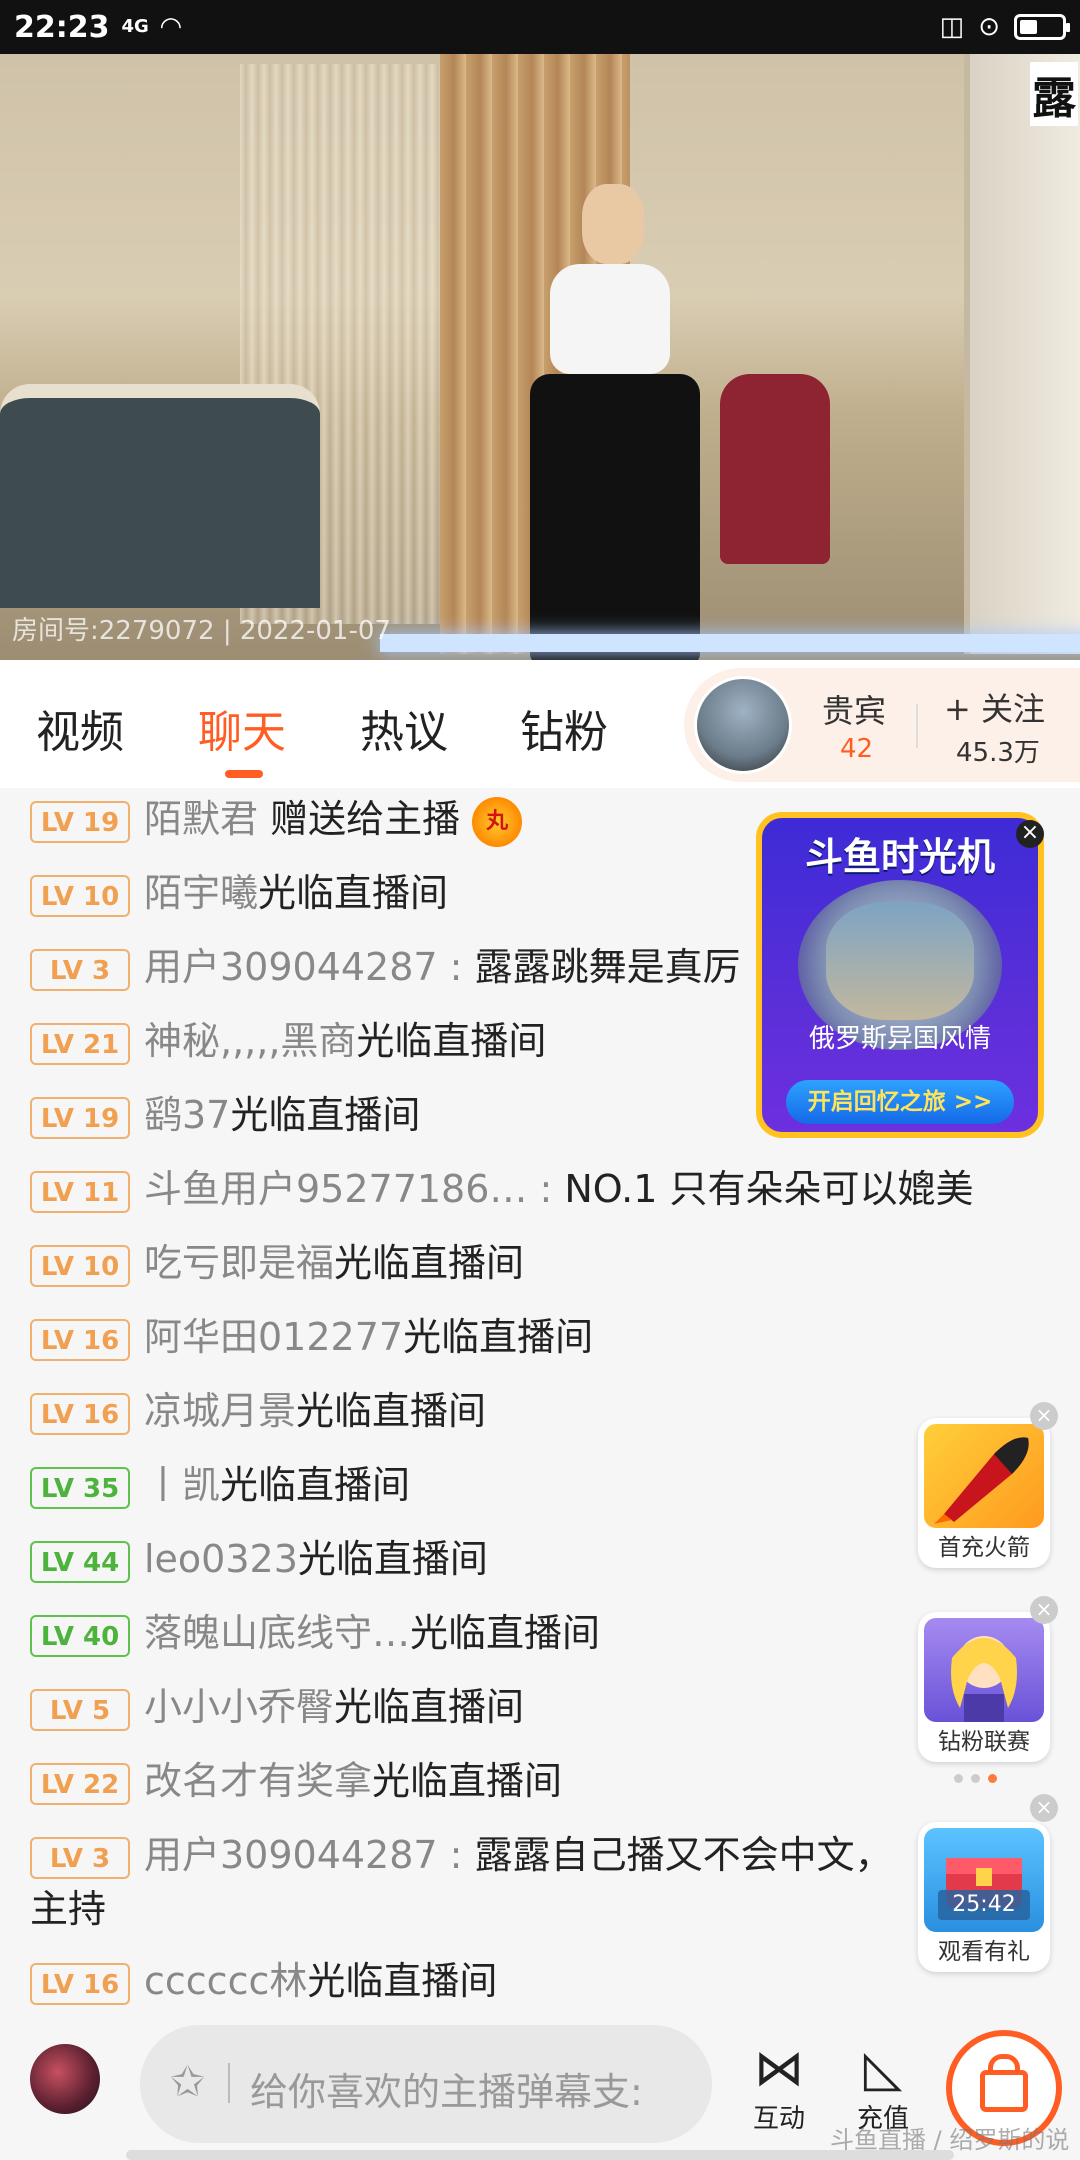  Describe the element at coordinates (984, 1670) in the screenshot. I see `character-icon` at that location.